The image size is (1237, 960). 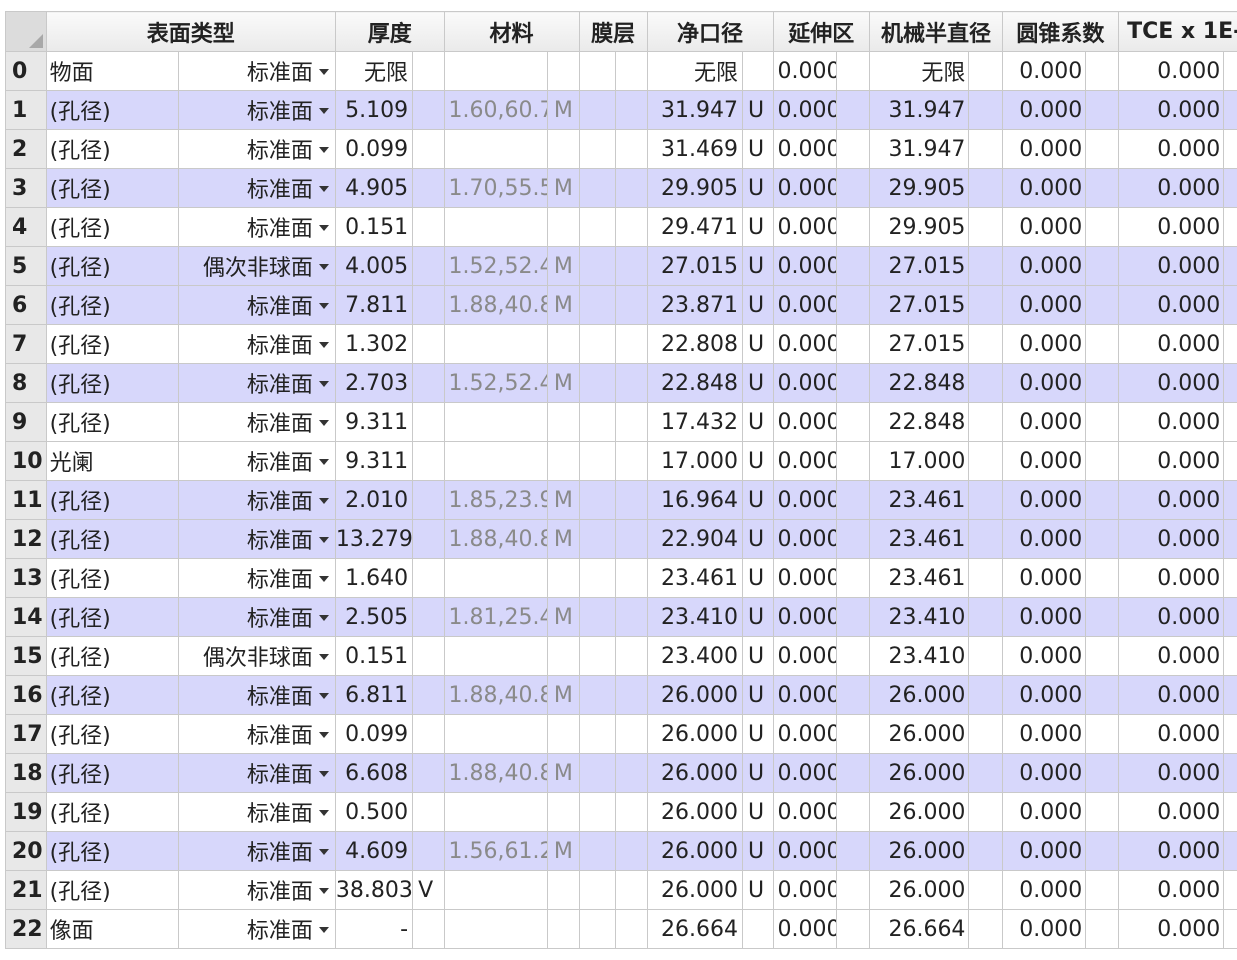 What do you see at coordinates (26, 266) in the screenshot?
I see `row-number: 5` at bounding box center [26, 266].